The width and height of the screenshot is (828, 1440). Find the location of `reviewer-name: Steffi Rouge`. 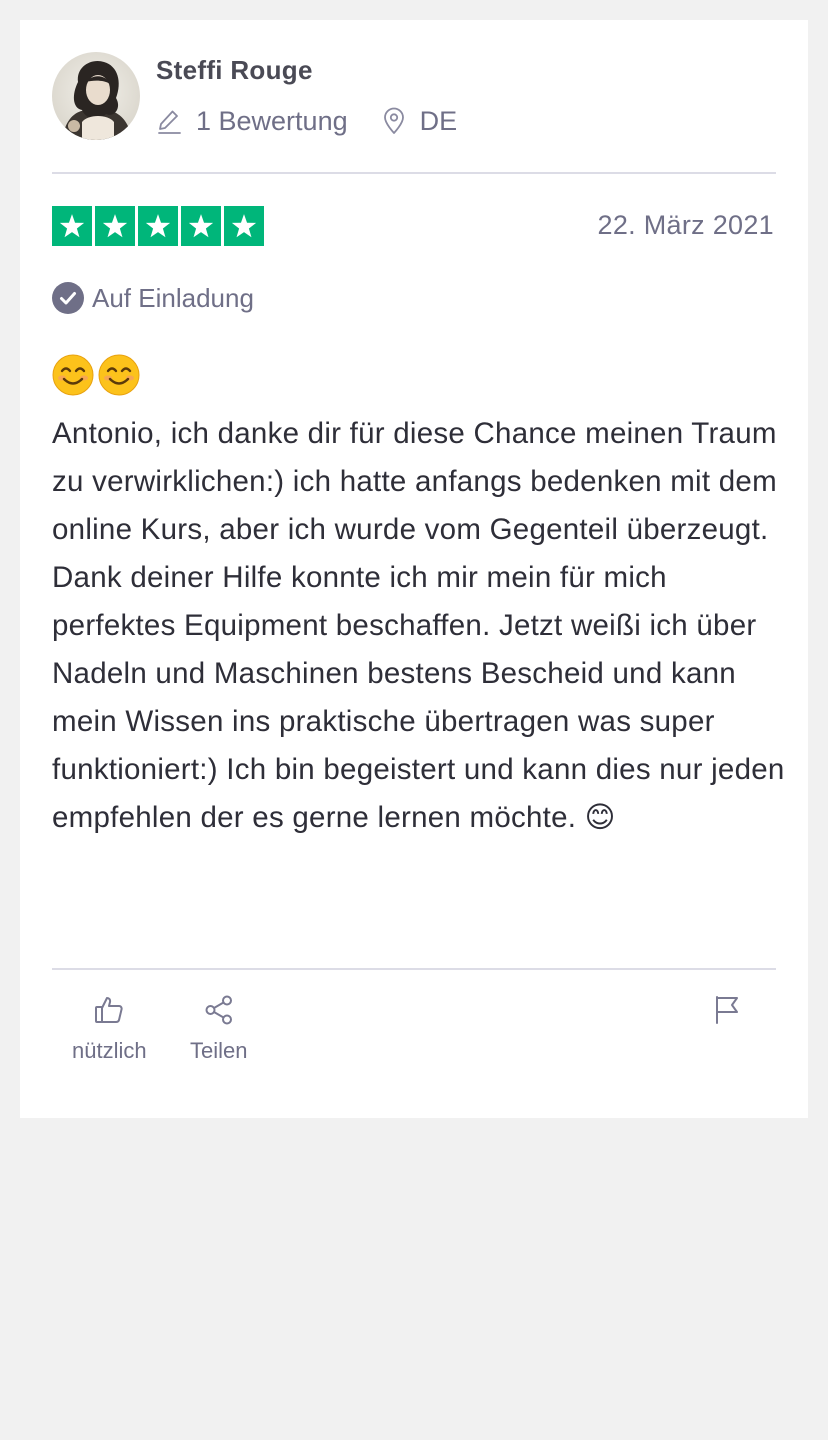

reviewer-name: Steffi Rouge is located at coordinates (234, 70).